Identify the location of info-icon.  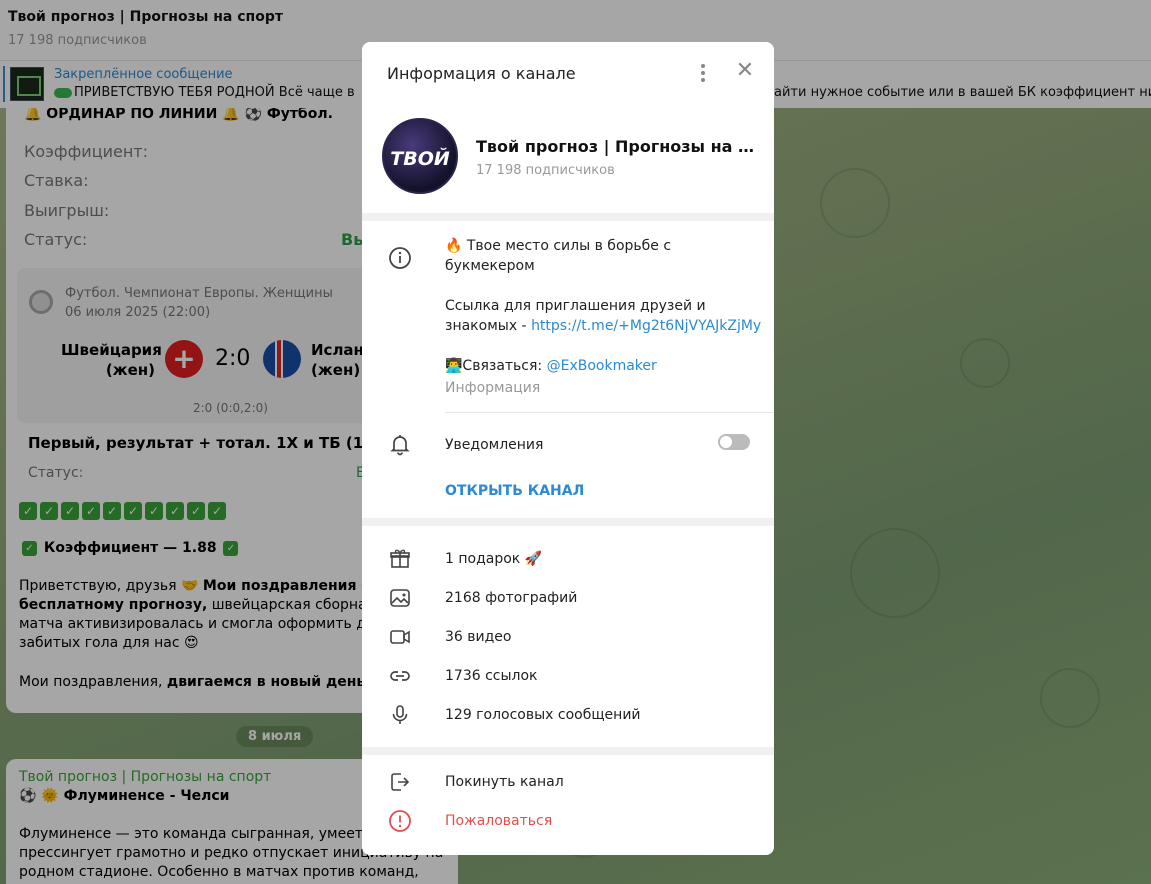
(400, 258).